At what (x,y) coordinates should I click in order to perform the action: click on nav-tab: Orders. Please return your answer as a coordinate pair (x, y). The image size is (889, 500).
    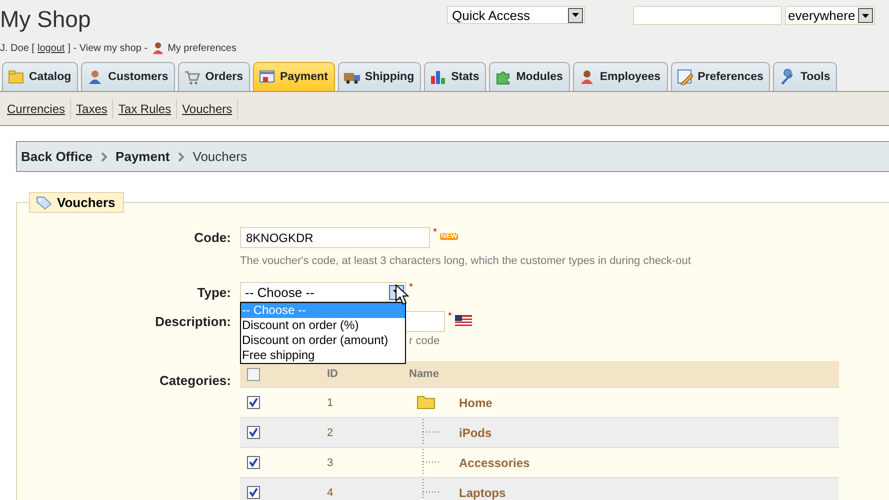
    Looking at the image, I should click on (214, 76).